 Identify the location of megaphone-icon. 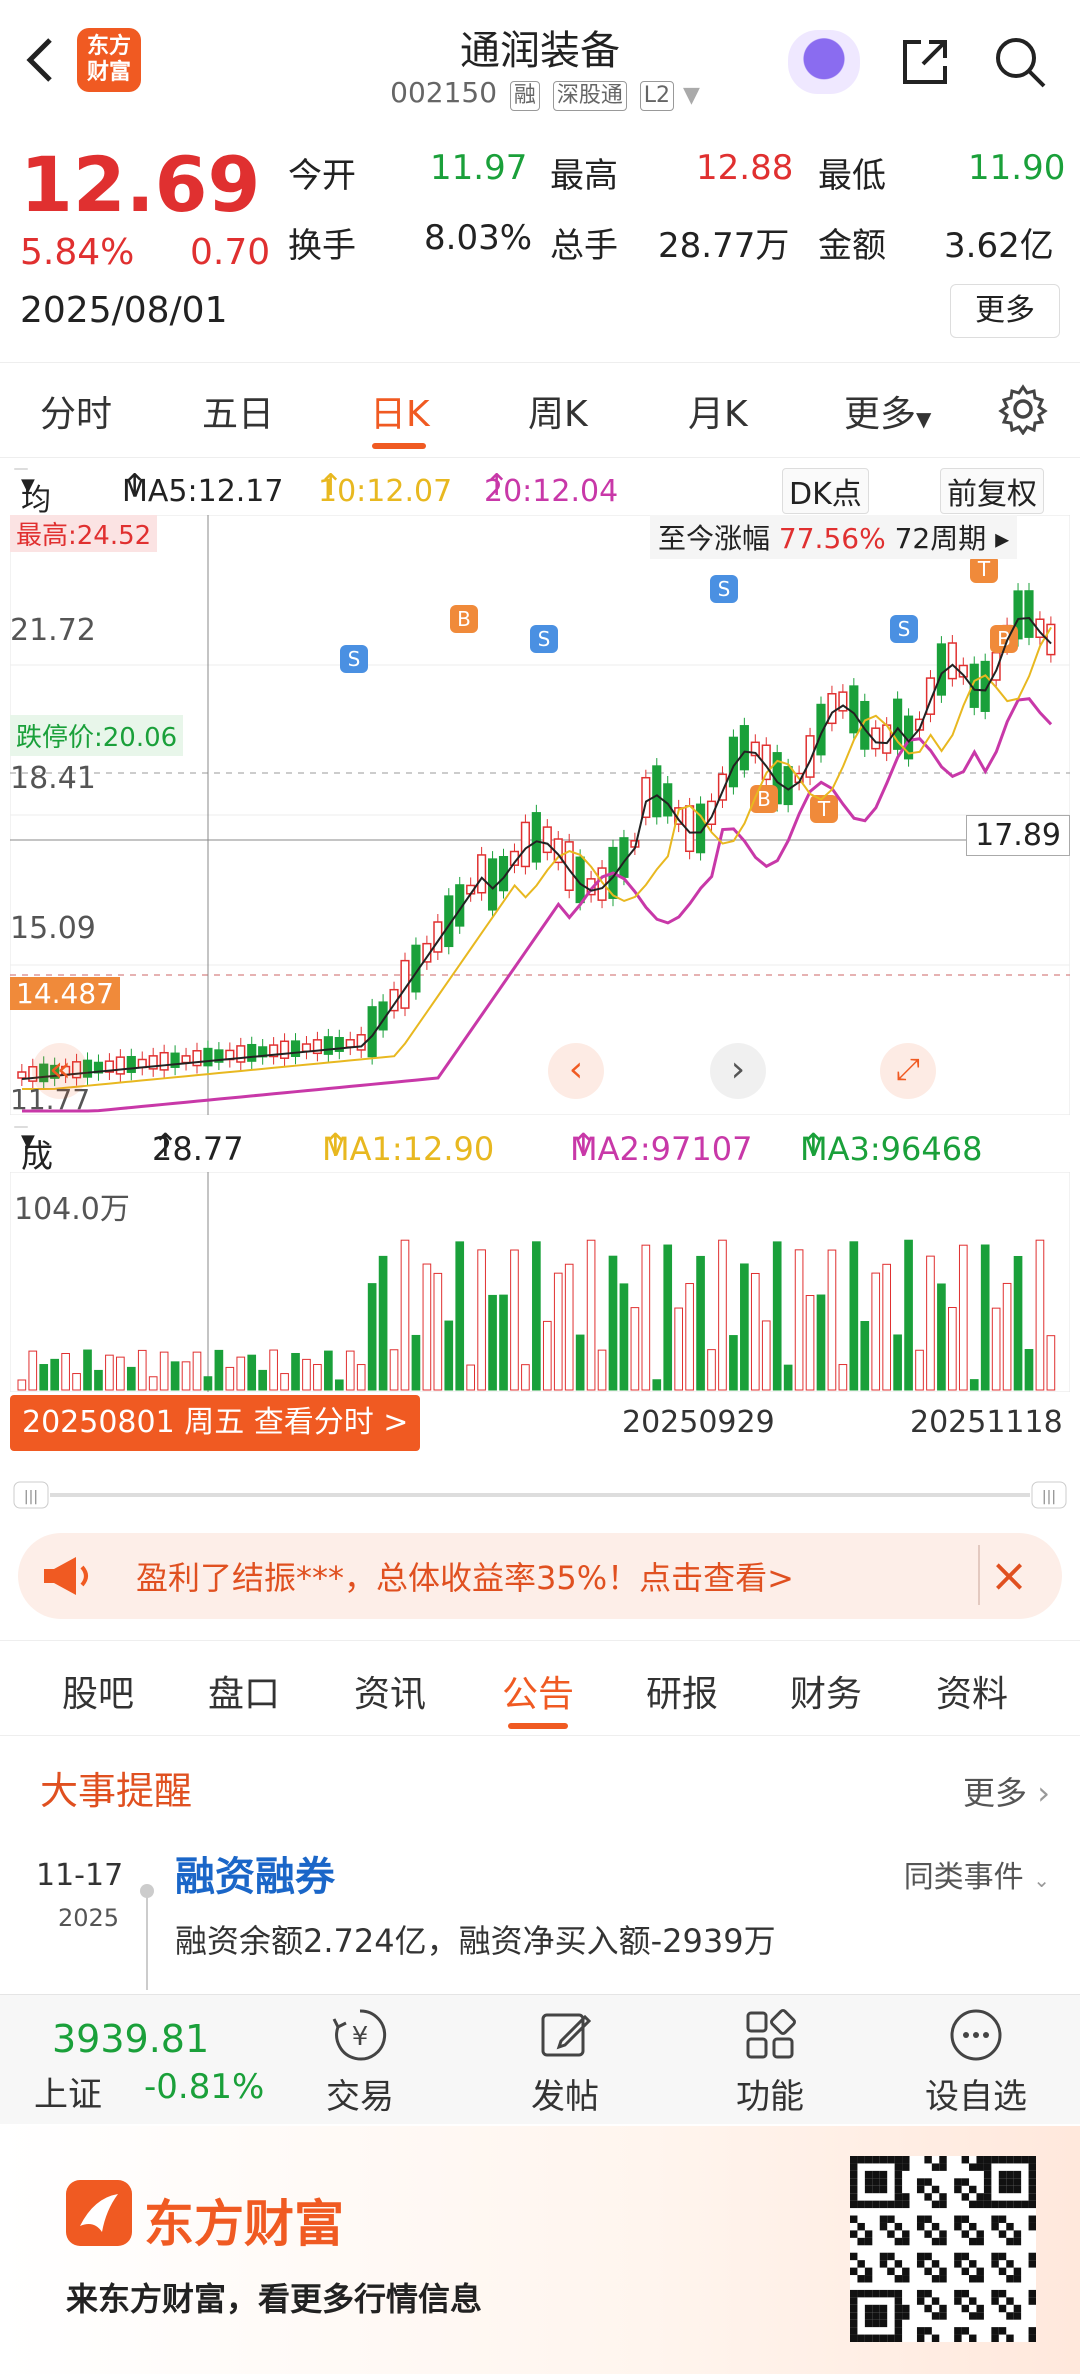
(68, 1576).